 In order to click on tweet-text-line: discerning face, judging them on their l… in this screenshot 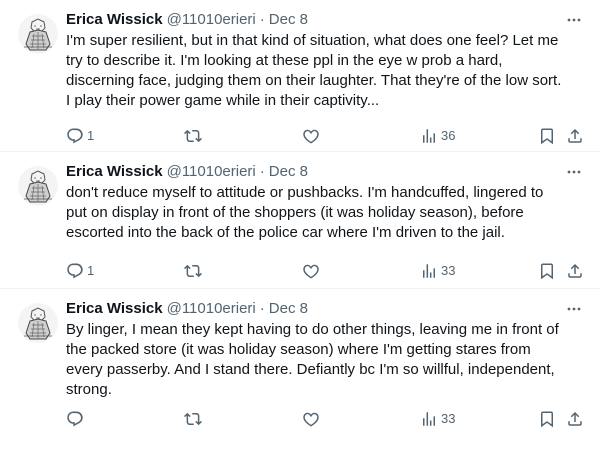, I will do `click(314, 80)`.